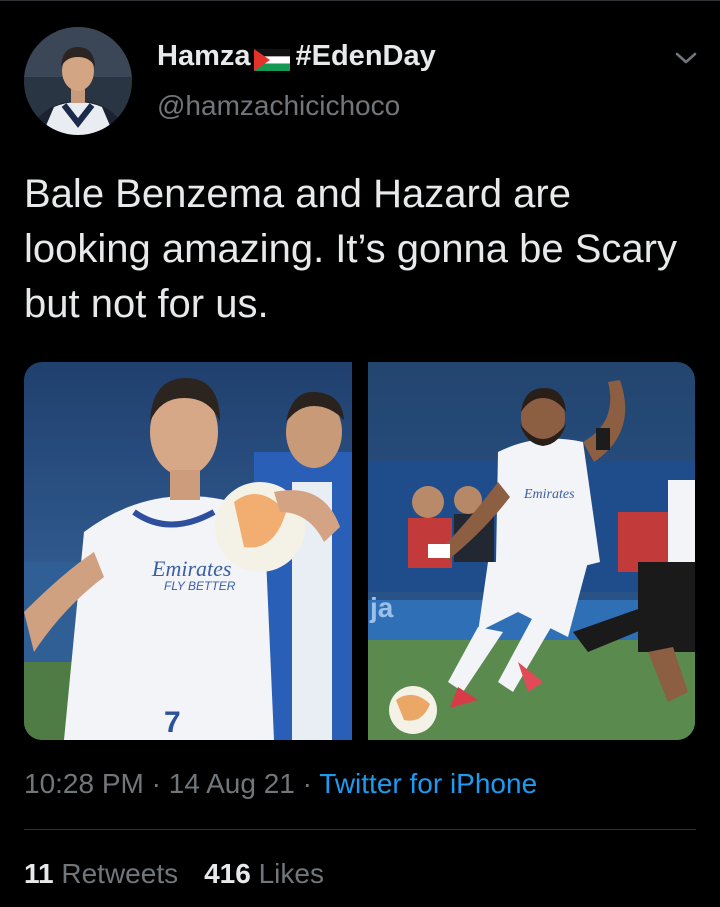 This screenshot has height=907, width=720. I want to click on retweets-stat: 11 Retweets, so click(101, 873).